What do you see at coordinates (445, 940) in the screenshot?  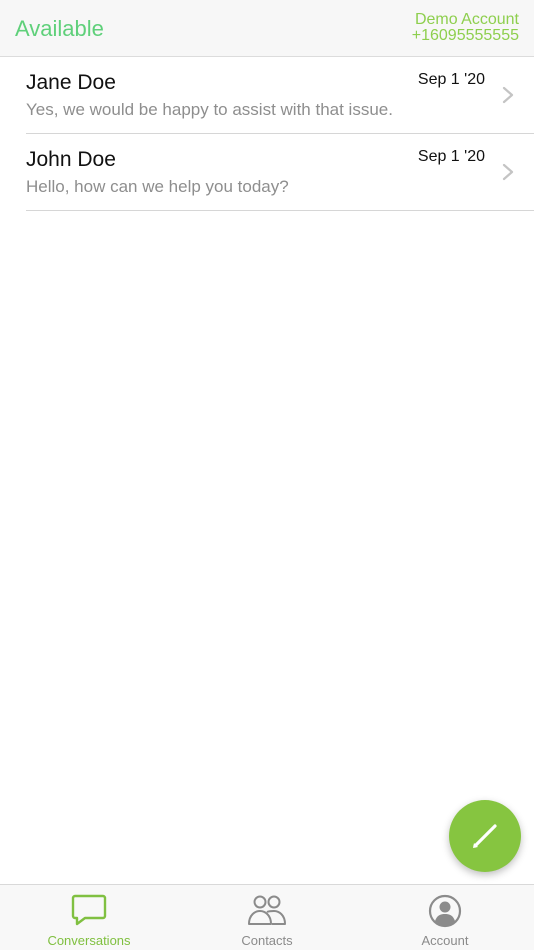 I see `tab-label: Account` at bounding box center [445, 940].